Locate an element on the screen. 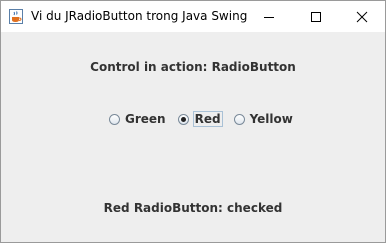 Image resolution: width=386 pixels, height=243 pixels. radio-red: Red is located at coordinates (200, 119).